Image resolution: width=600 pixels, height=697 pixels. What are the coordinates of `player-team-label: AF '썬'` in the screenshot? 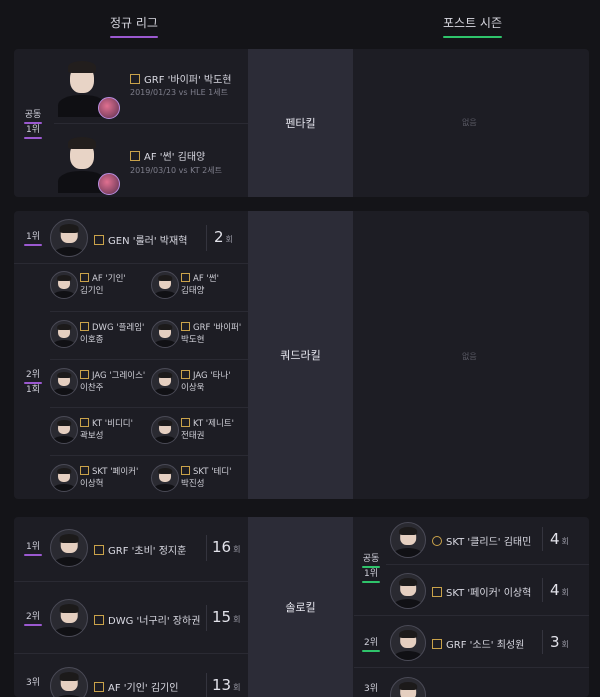 It's located at (206, 279).